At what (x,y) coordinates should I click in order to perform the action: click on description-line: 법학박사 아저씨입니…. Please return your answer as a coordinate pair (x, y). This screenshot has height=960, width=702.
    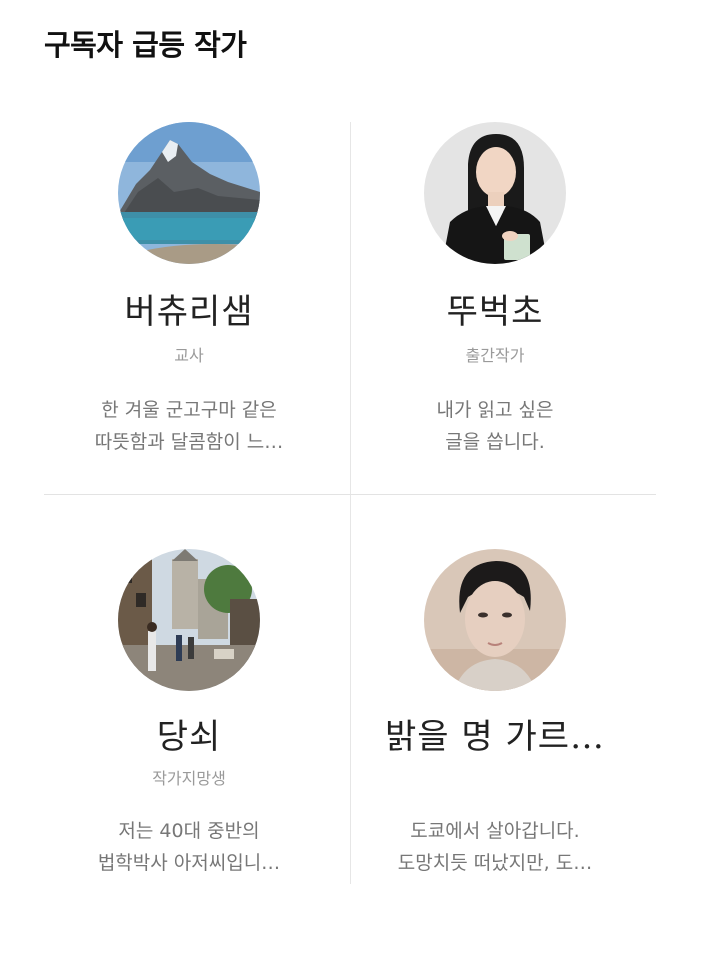
    Looking at the image, I should click on (189, 863).